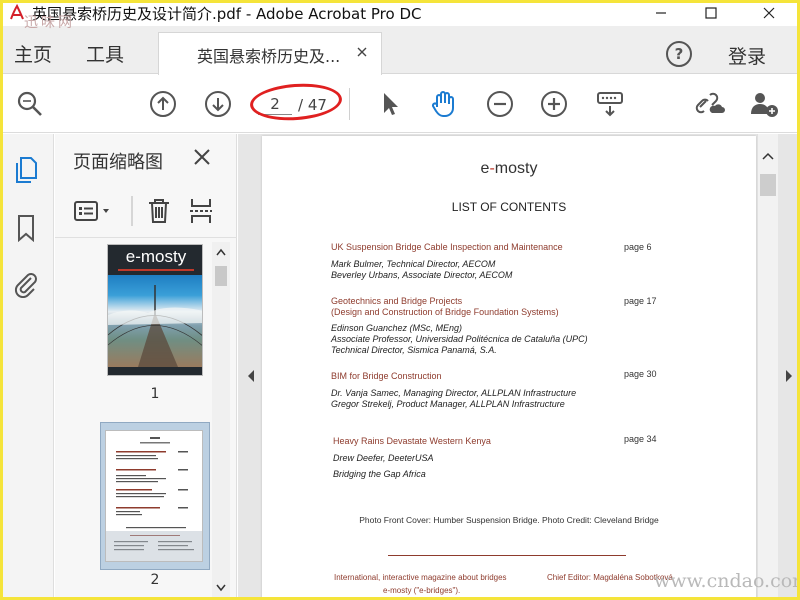  I want to click on cover-photo, so click(155, 321).